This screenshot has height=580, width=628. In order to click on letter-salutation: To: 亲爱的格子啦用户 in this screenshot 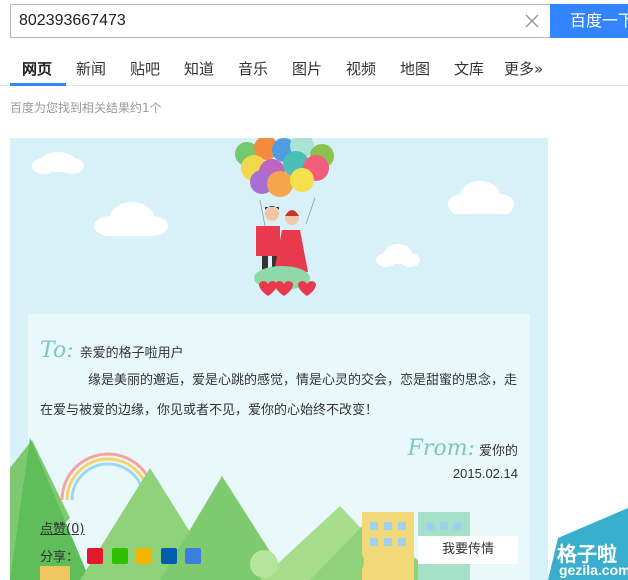, I will do `click(112, 350)`.